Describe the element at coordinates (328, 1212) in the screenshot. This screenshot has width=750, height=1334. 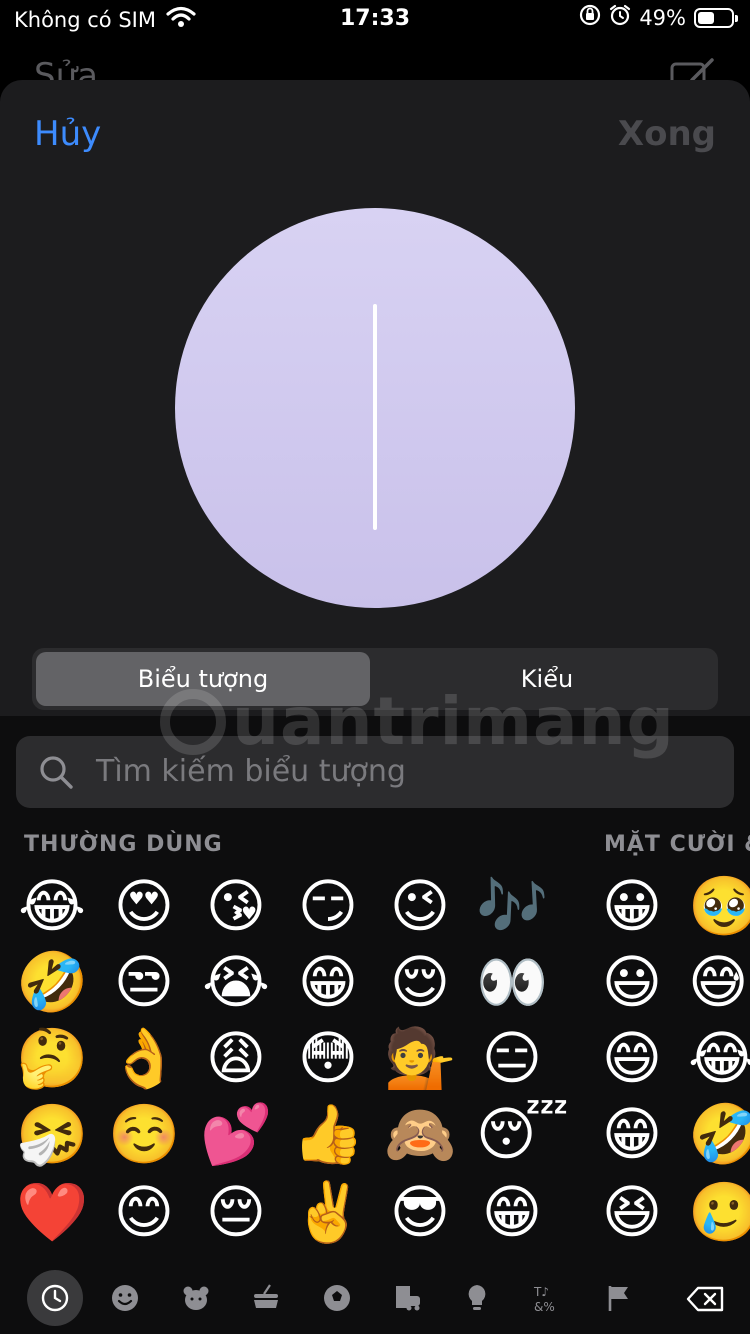
I see `emoji-key: ✌️` at that location.